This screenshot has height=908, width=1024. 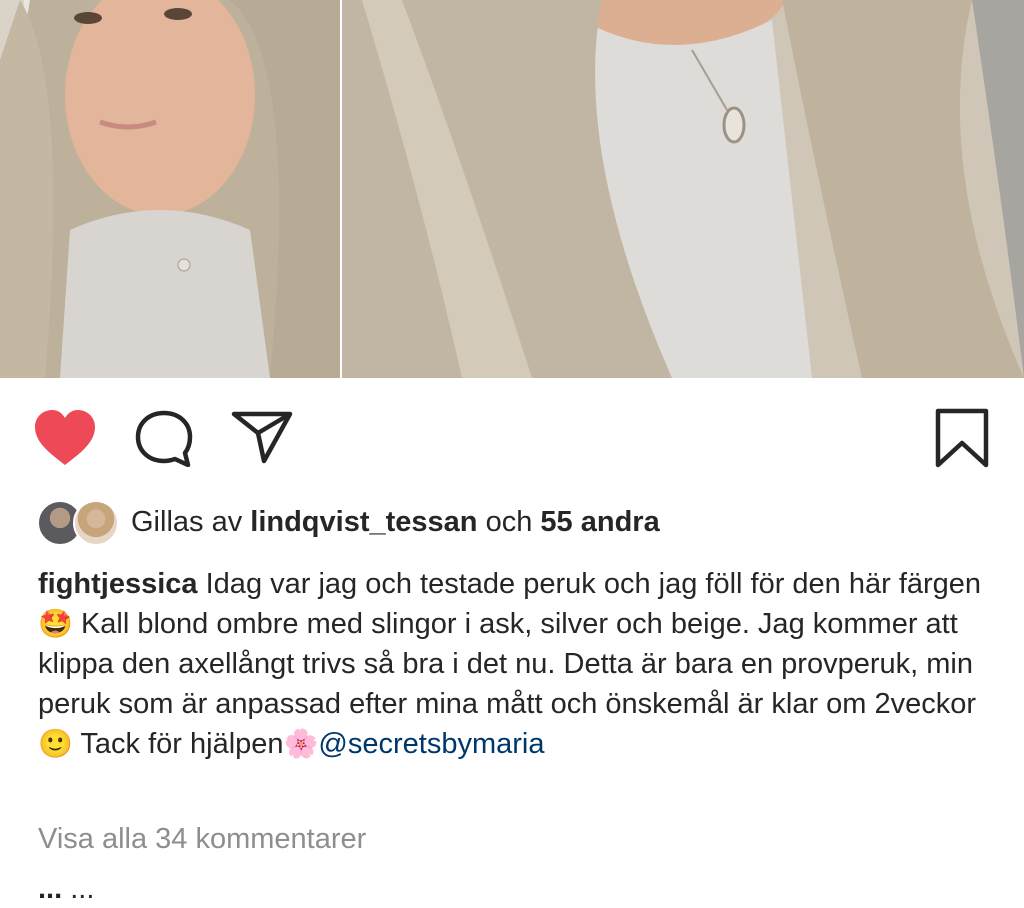 I want to click on view-all-comments-link: Visa alla 34 kommentarer, so click(x=202, y=839).